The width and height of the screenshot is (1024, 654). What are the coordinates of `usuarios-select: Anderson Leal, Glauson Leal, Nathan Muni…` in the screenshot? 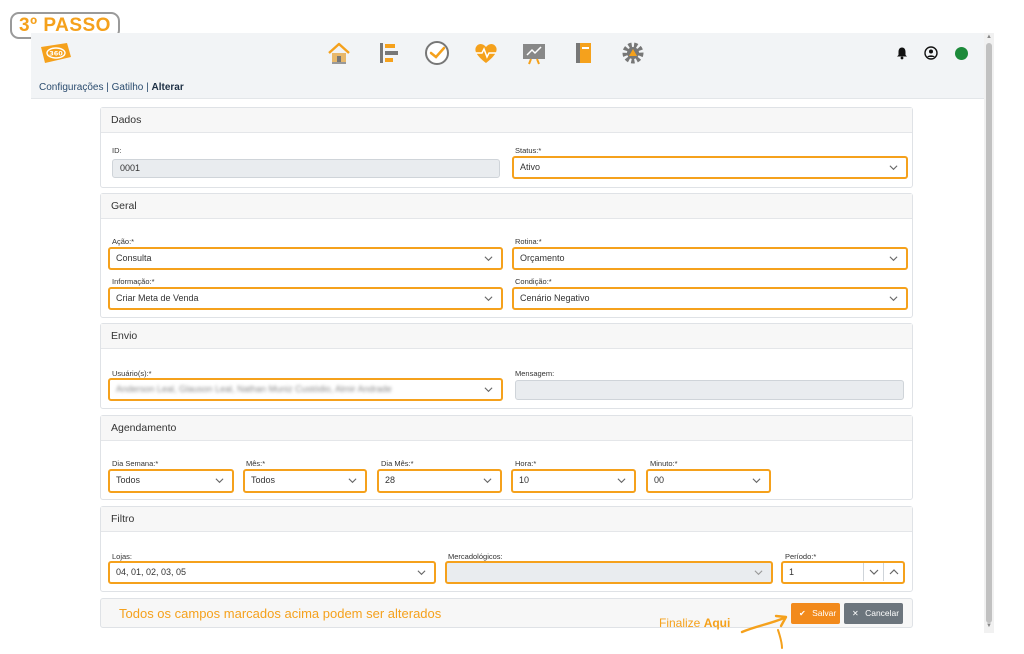 It's located at (305, 389).